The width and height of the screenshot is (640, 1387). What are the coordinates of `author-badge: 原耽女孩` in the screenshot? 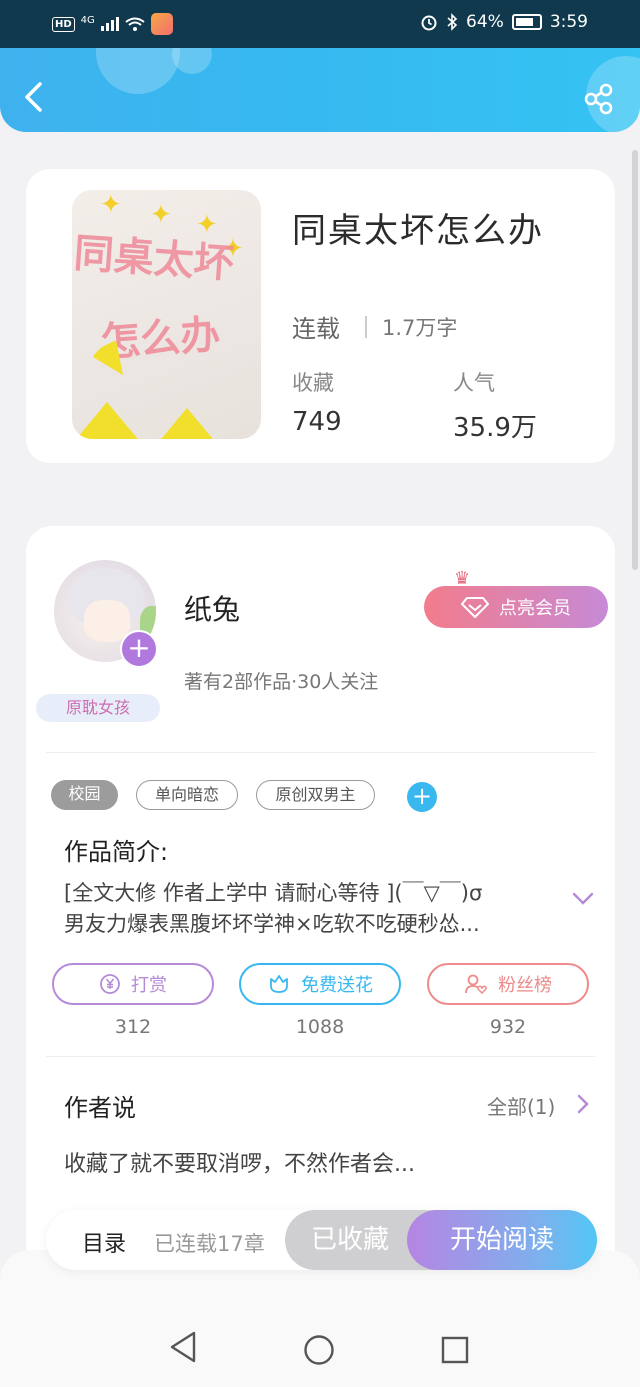 It's located at (98, 708).